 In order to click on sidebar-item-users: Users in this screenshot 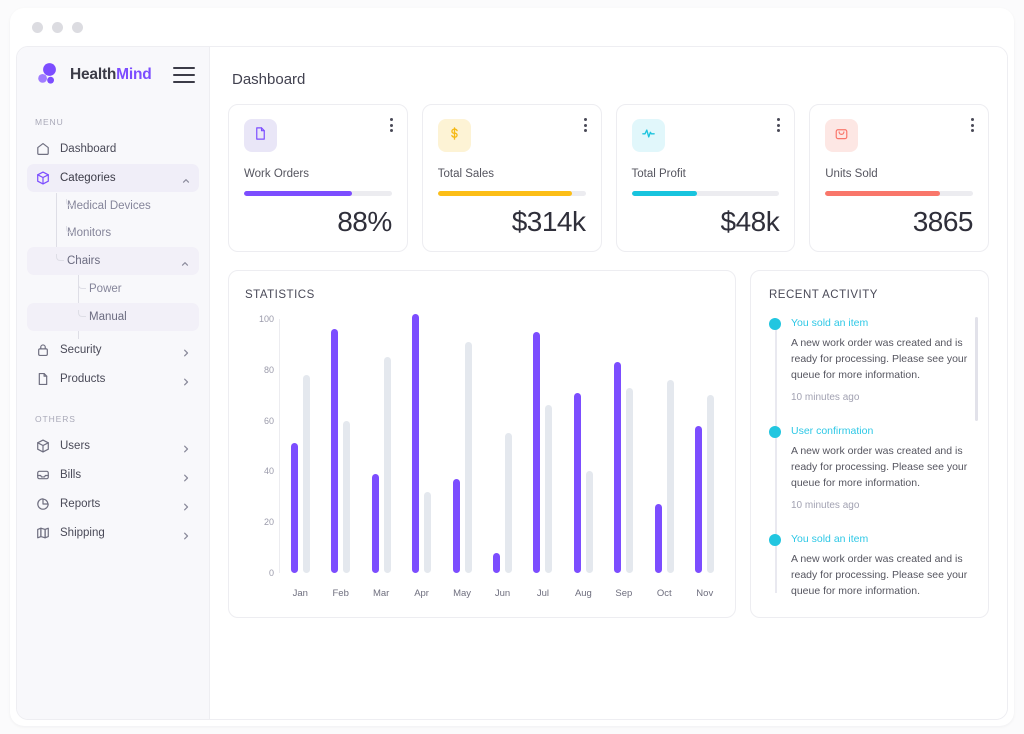, I will do `click(113, 446)`.